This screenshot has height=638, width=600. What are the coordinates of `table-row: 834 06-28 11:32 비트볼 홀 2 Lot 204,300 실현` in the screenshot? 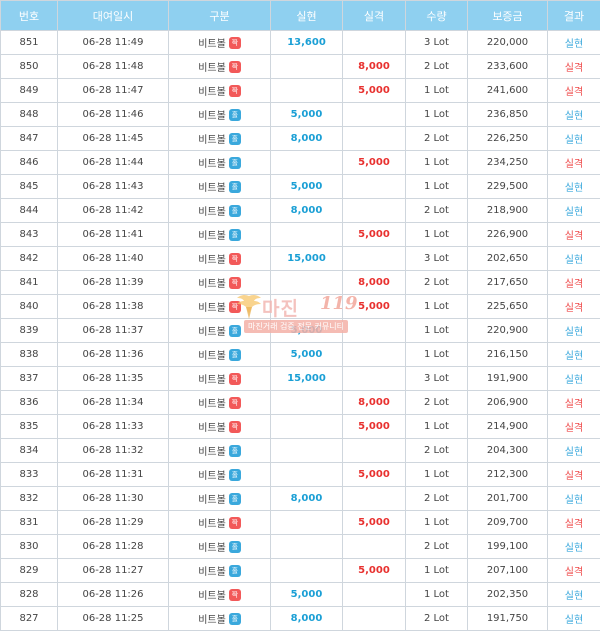 It's located at (300, 450).